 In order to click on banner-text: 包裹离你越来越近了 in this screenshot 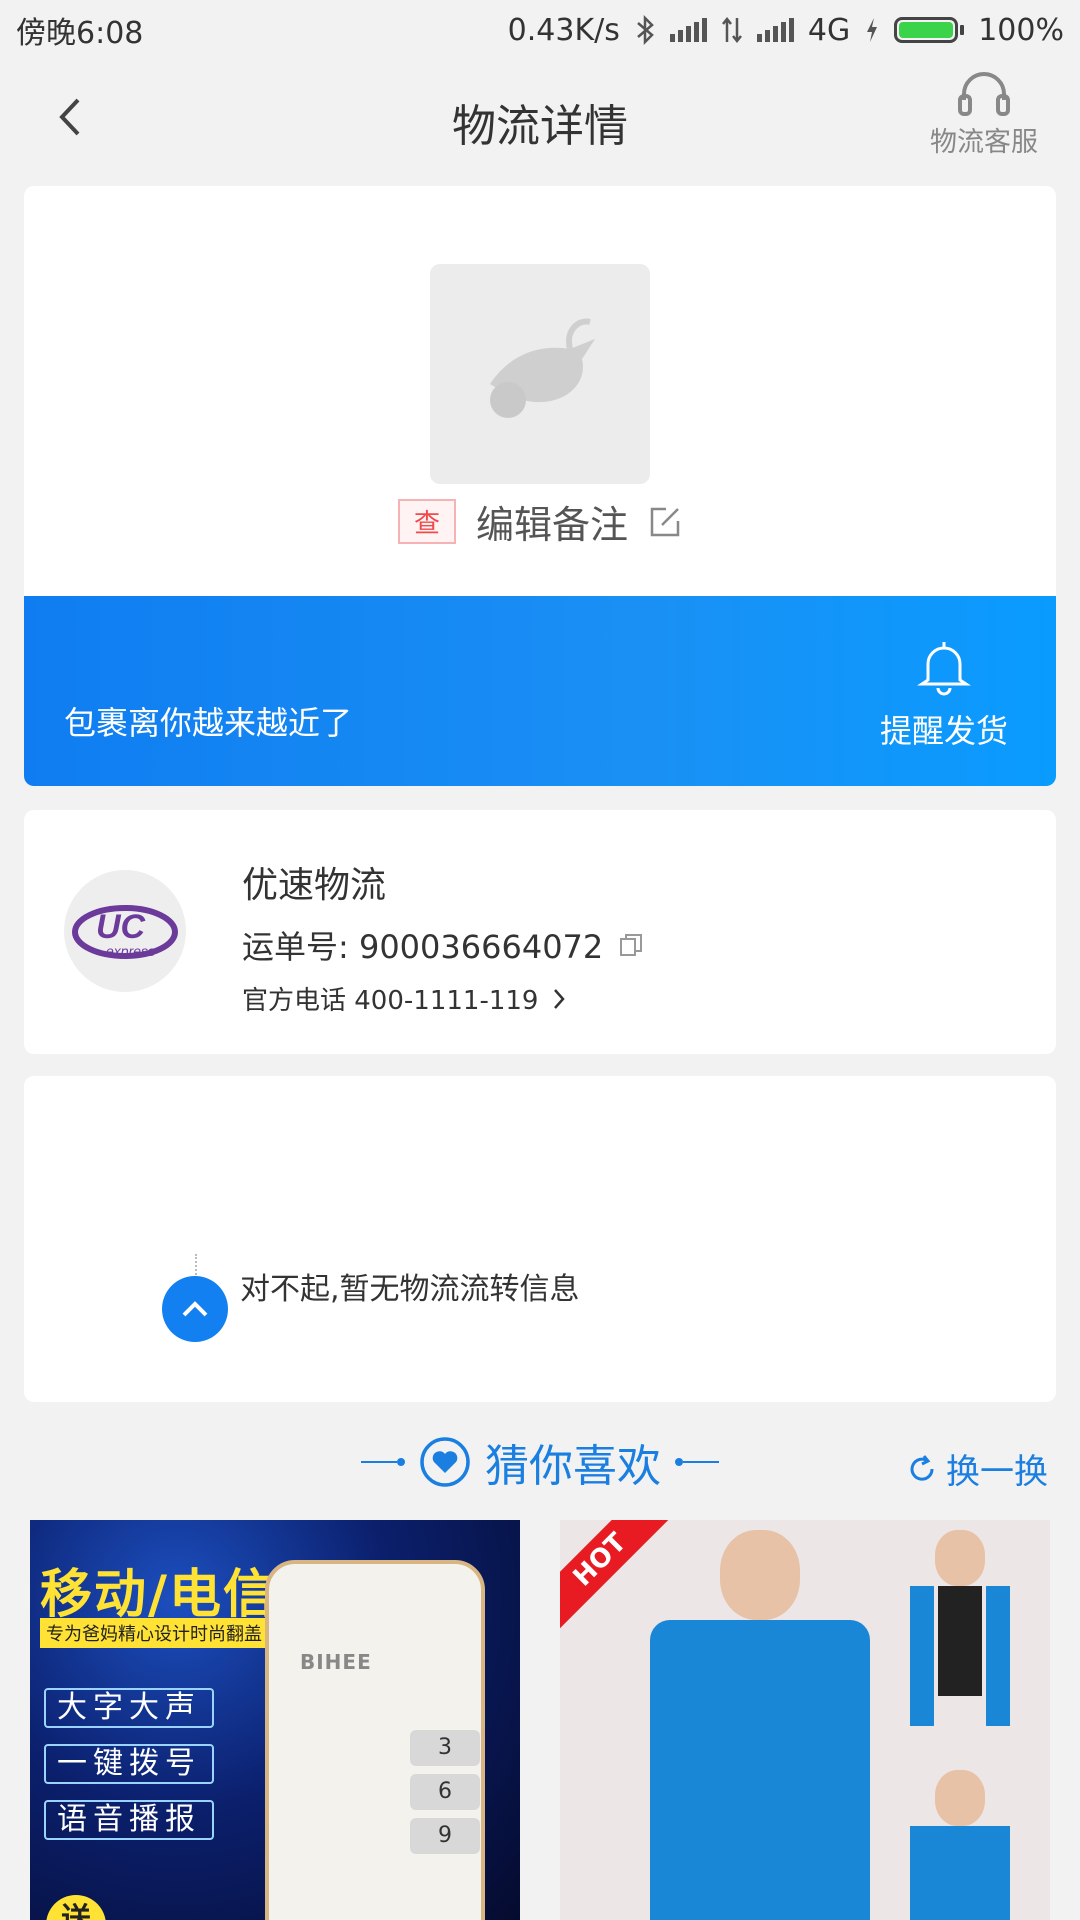, I will do `click(208, 723)`.